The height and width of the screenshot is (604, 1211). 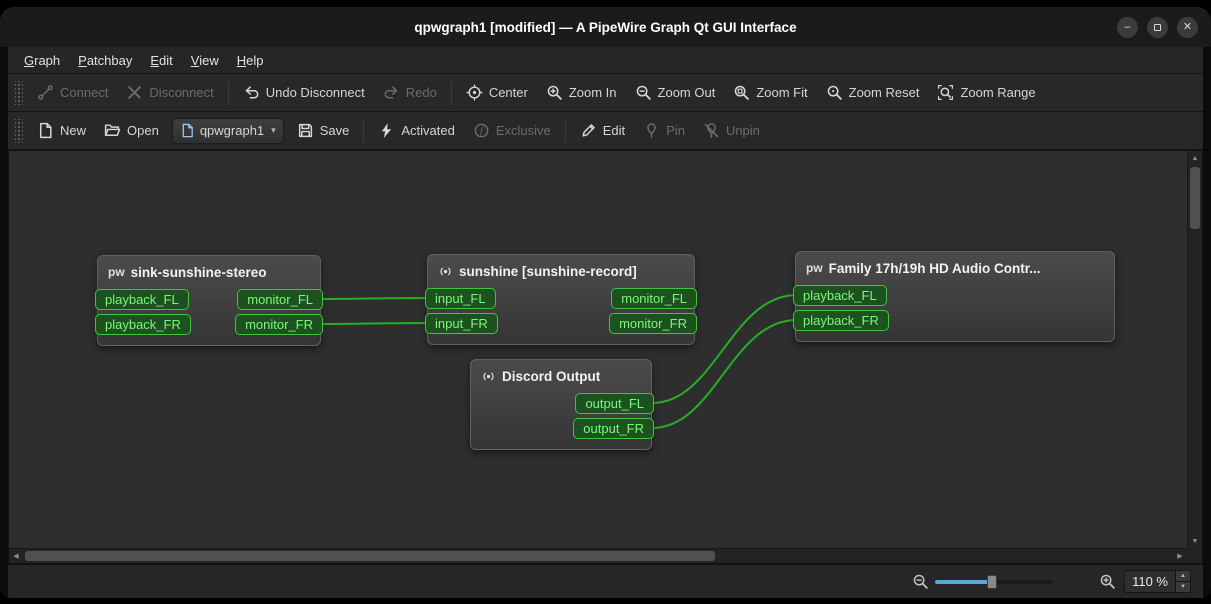 I want to click on zoom-spinbox: 110 % ▲ ▼, so click(x=1157, y=581).